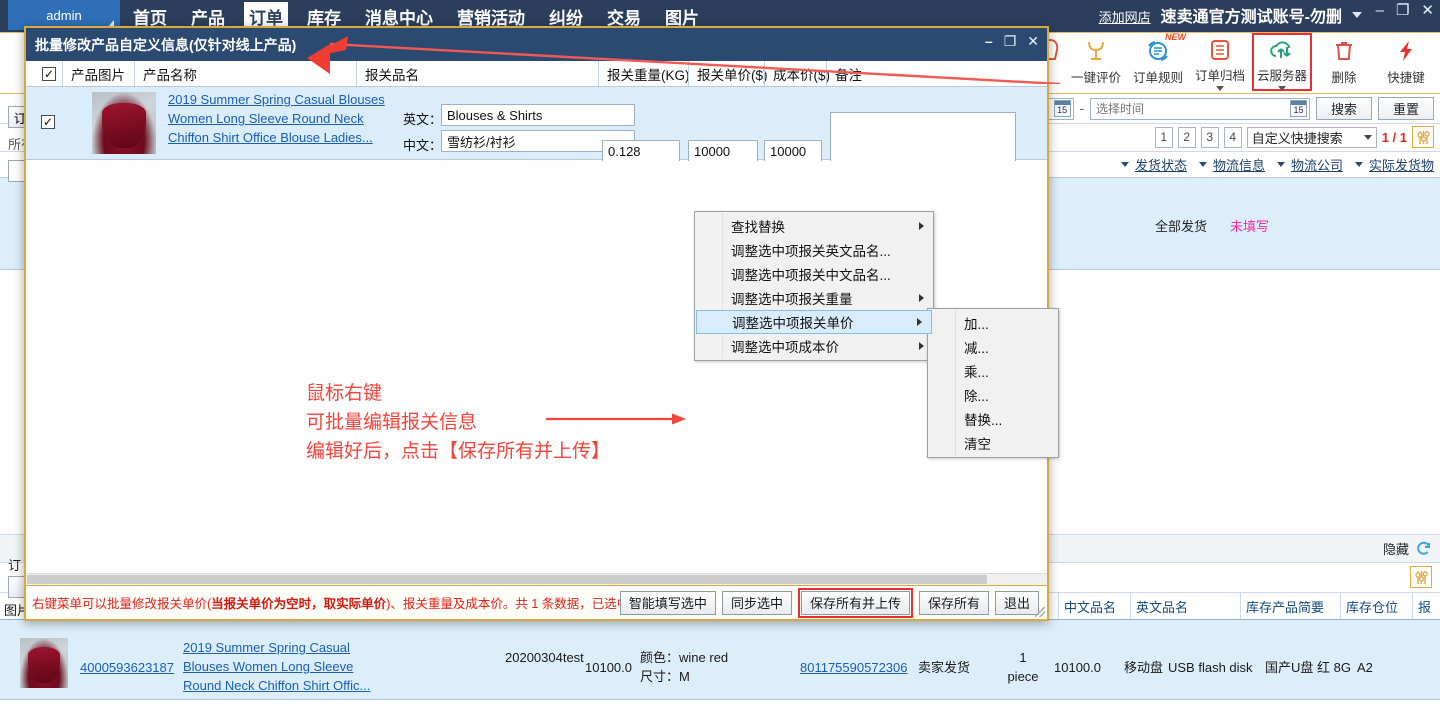  What do you see at coordinates (1096, 62) in the screenshot?
I see `ribbon-item-one-click-review: 一键评价` at bounding box center [1096, 62].